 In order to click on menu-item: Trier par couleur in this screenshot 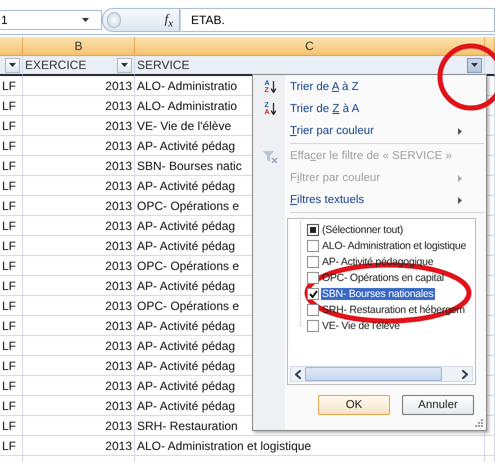, I will do `click(332, 131)`.